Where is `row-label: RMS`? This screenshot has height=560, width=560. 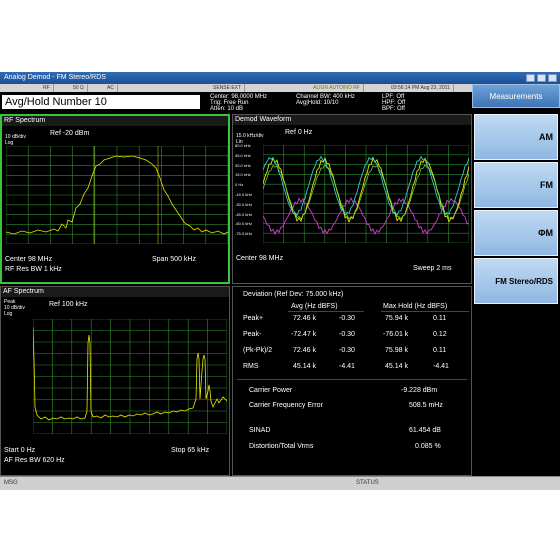
row-label: RMS is located at coordinates (251, 366).